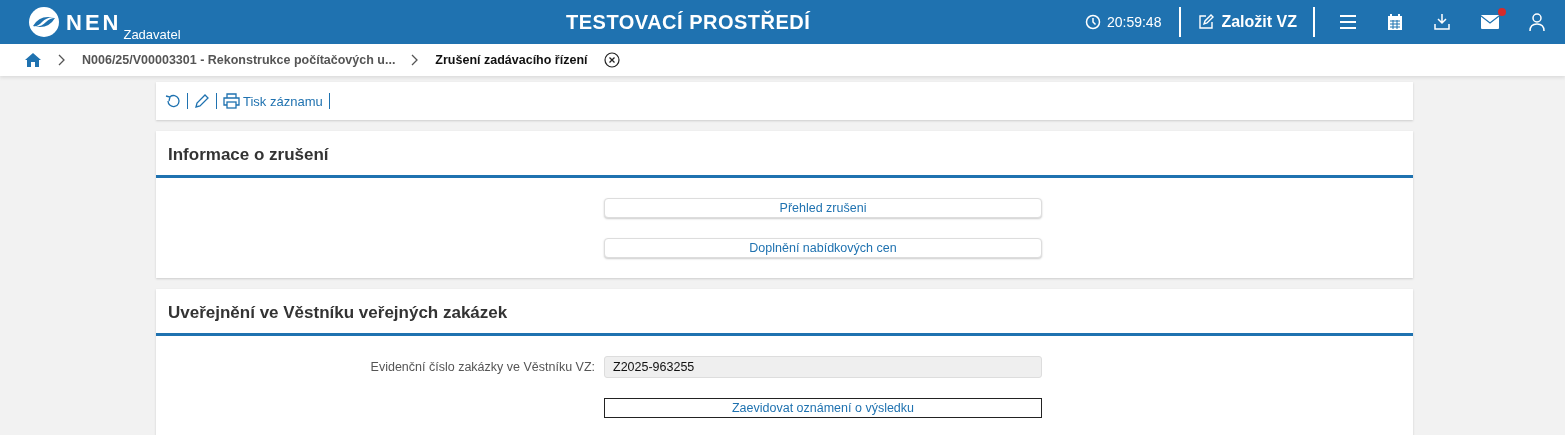  What do you see at coordinates (511, 60) in the screenshot?
I see `breadcrumb-link: Zrušení zadávacího řízení` at bounding box center [511, 60].